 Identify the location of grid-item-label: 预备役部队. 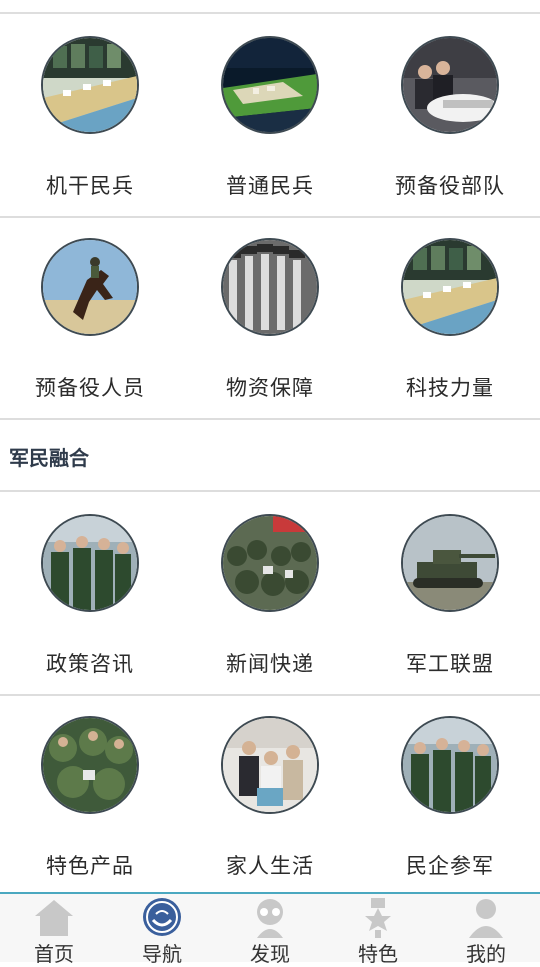
(450, 186).